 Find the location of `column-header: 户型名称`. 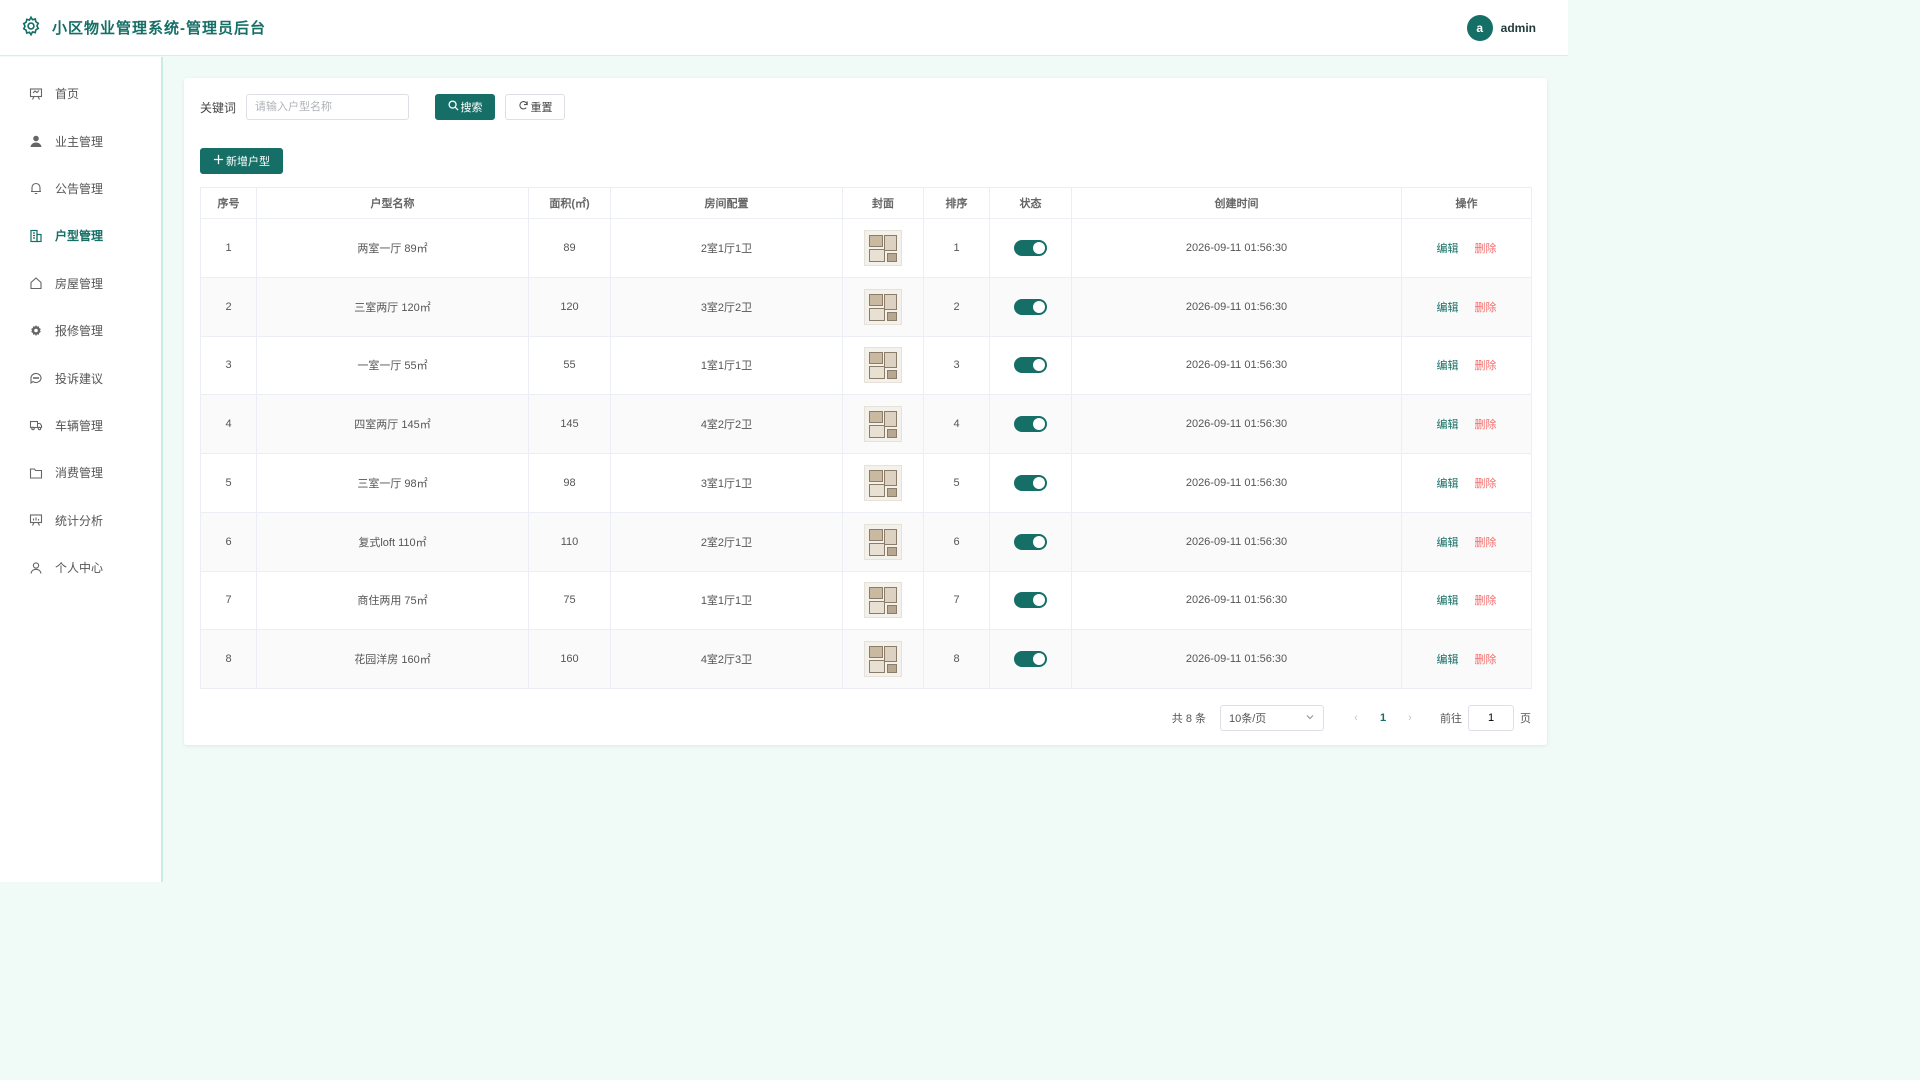

column-header: 户型名称 is located at coordinates (392, 203).